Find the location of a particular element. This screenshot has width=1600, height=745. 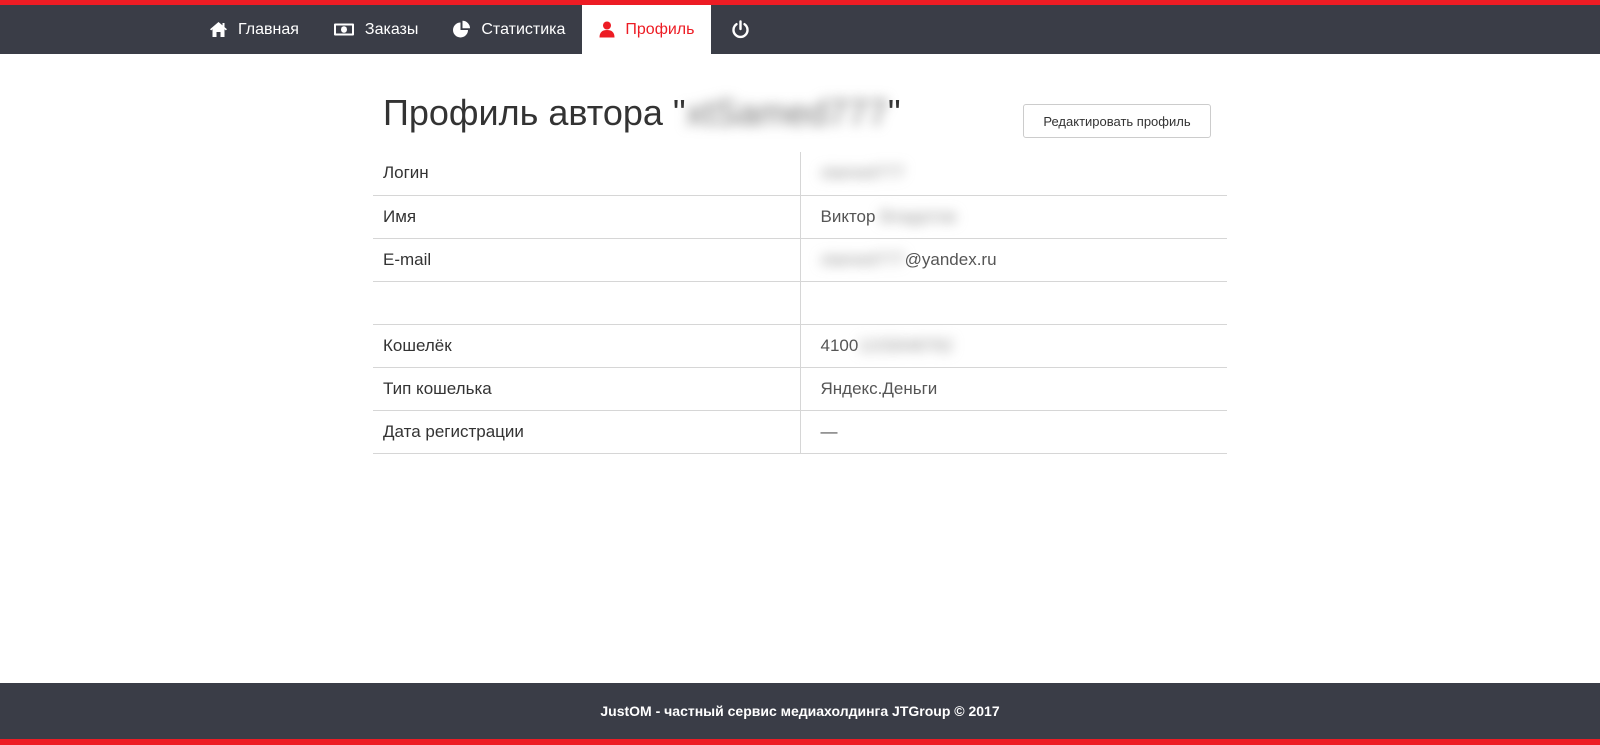

nav-item-statistics: Статистика is located at coordinates (508, 29).